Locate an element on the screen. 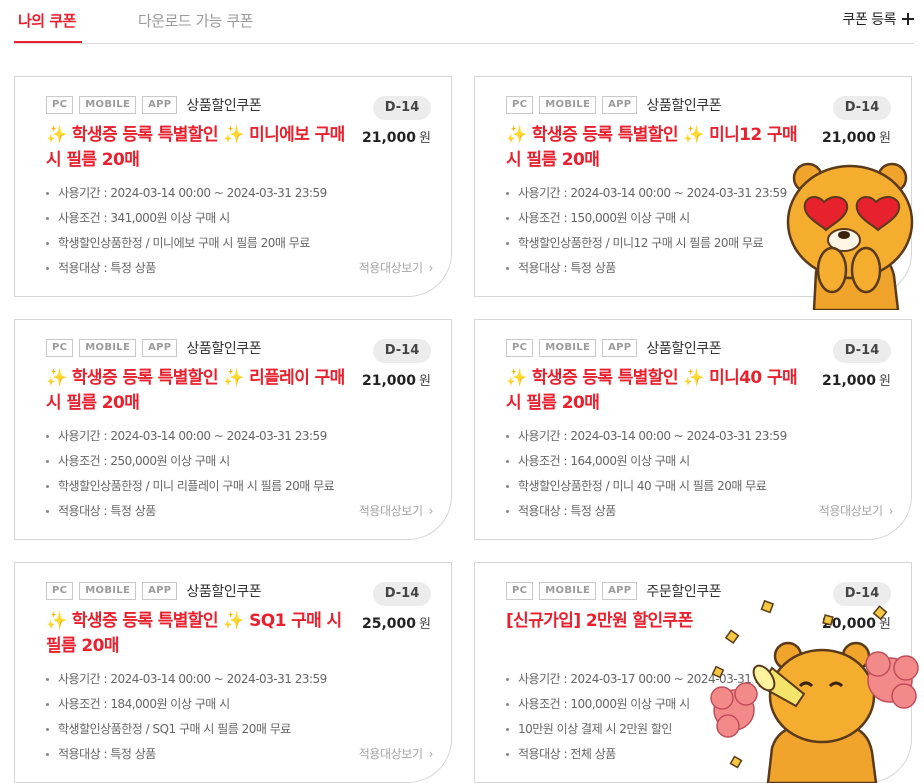 The image size is (924, 783). tab-downloadable-coupons: 다운로드 가능 쿠폰 is located at coordinates (195, 20).